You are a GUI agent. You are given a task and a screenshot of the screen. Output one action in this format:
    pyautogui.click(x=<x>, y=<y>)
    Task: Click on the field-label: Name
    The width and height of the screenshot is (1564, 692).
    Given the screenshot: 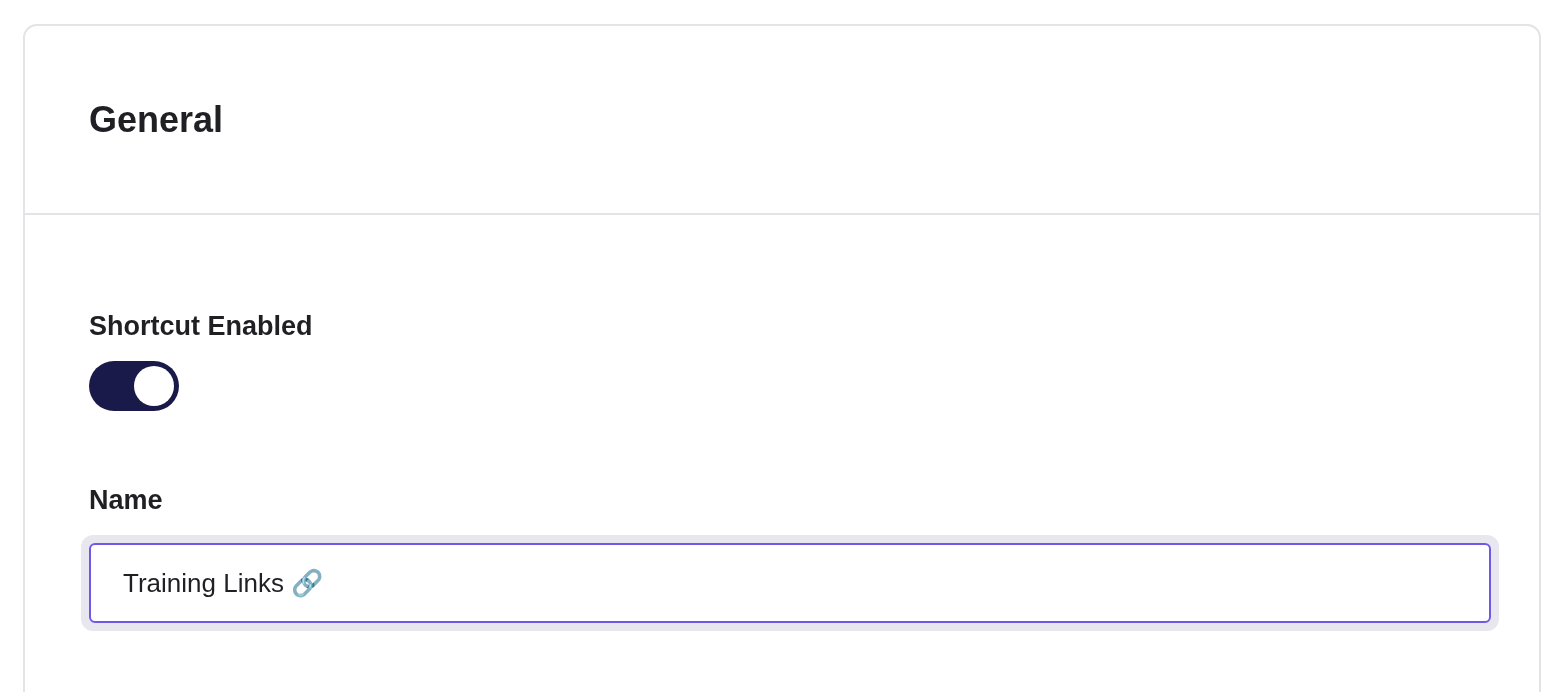 What is the action you would take?
    pyautogui.click(x=126, y=500)
    